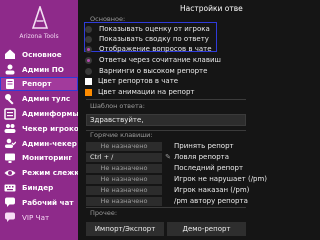  I want to click on sidebar-item: Биндер, so click(39, 187).